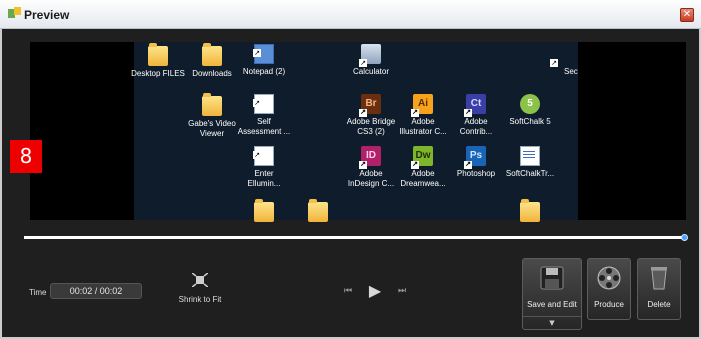  What do you see at coordinates (530, 104) in the screenshot?
I see `softchalk-icon: 5` at bounding box center [530, 104].